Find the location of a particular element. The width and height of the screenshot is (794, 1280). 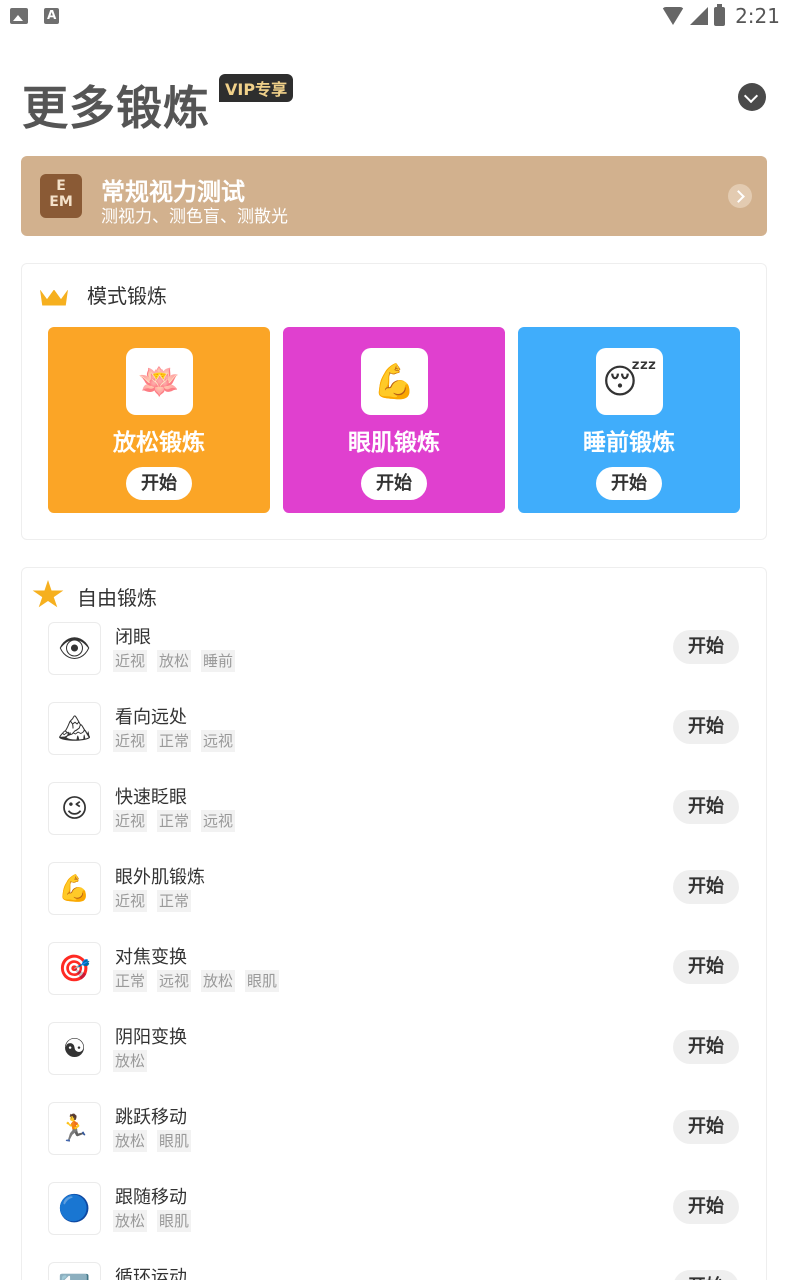

exercise-icon: 🏔 is located at coordinates (74, 728).